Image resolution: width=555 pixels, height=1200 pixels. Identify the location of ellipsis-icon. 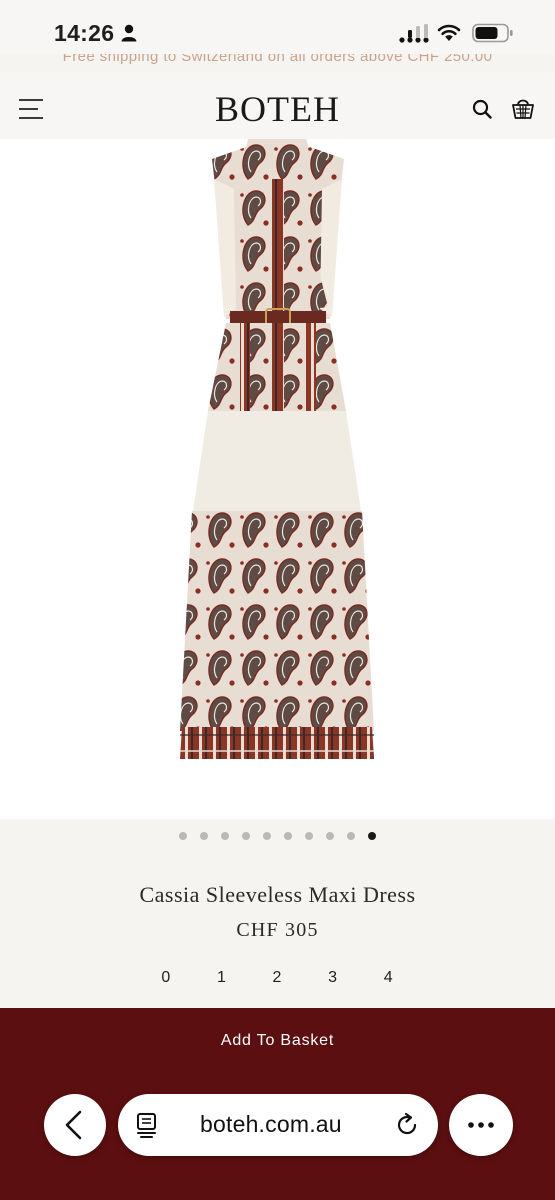
(481, 1125).